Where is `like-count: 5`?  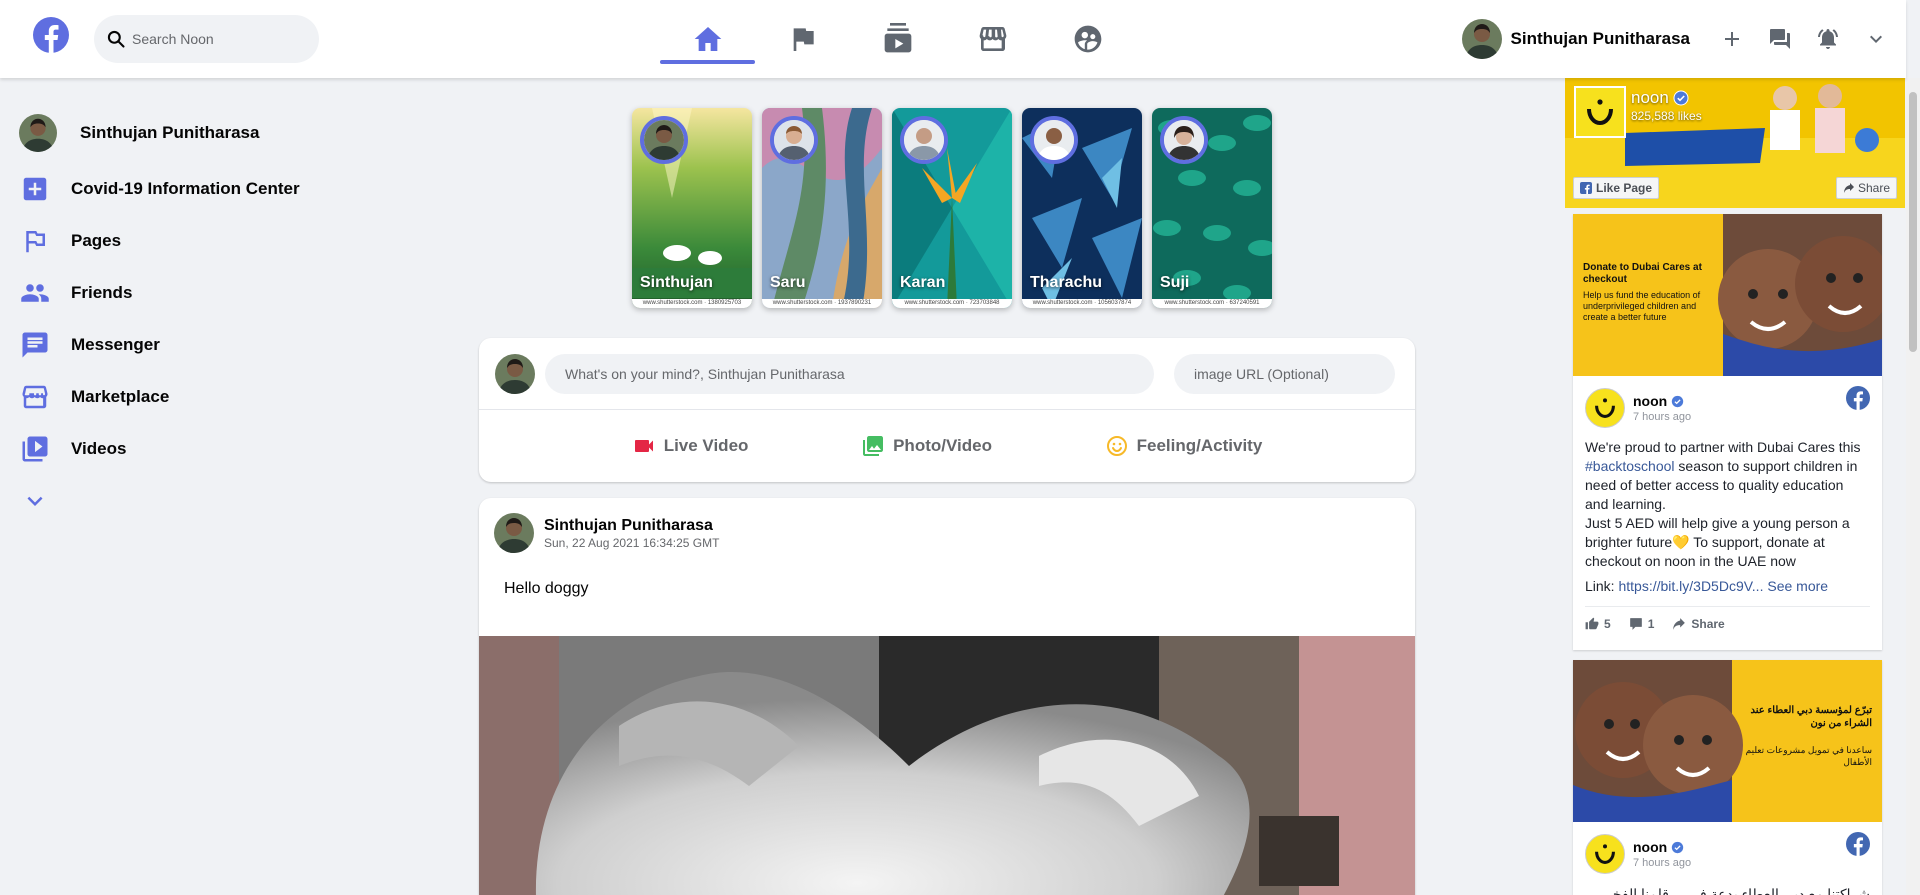
like-count: 5 is located at coordinates (1607, 624).